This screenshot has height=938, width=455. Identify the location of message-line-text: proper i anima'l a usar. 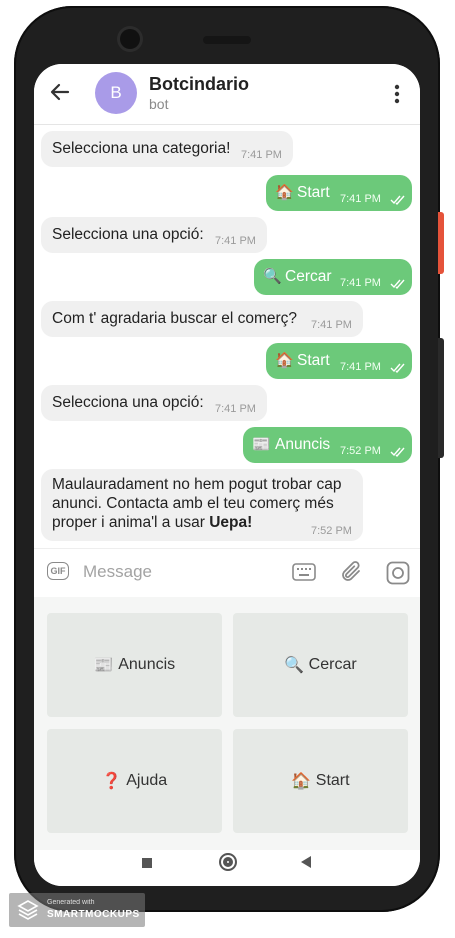
(131, 522).